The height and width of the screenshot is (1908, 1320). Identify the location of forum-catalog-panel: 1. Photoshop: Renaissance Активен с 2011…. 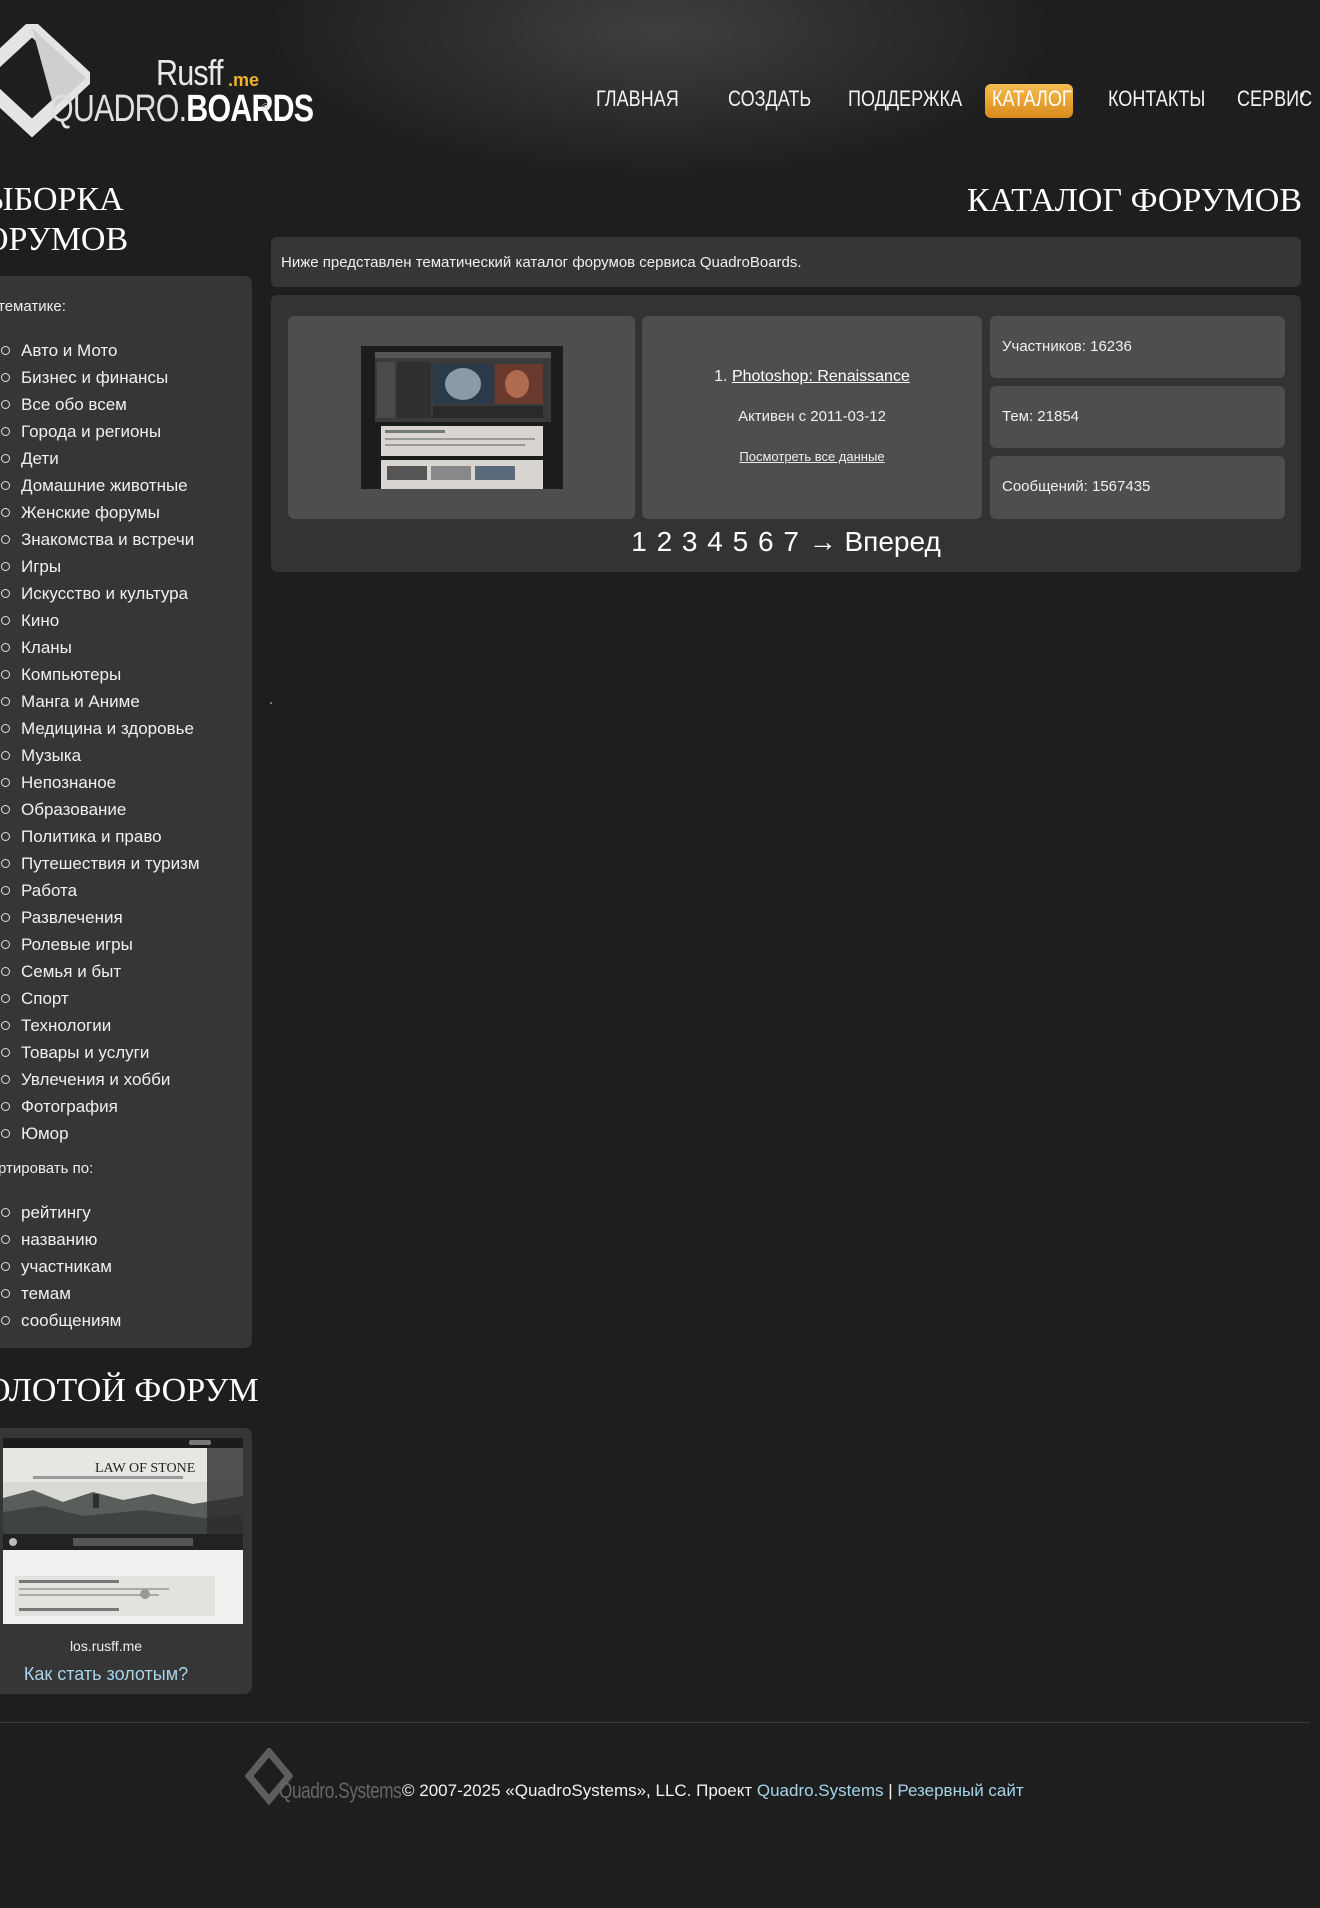
(786, 433).